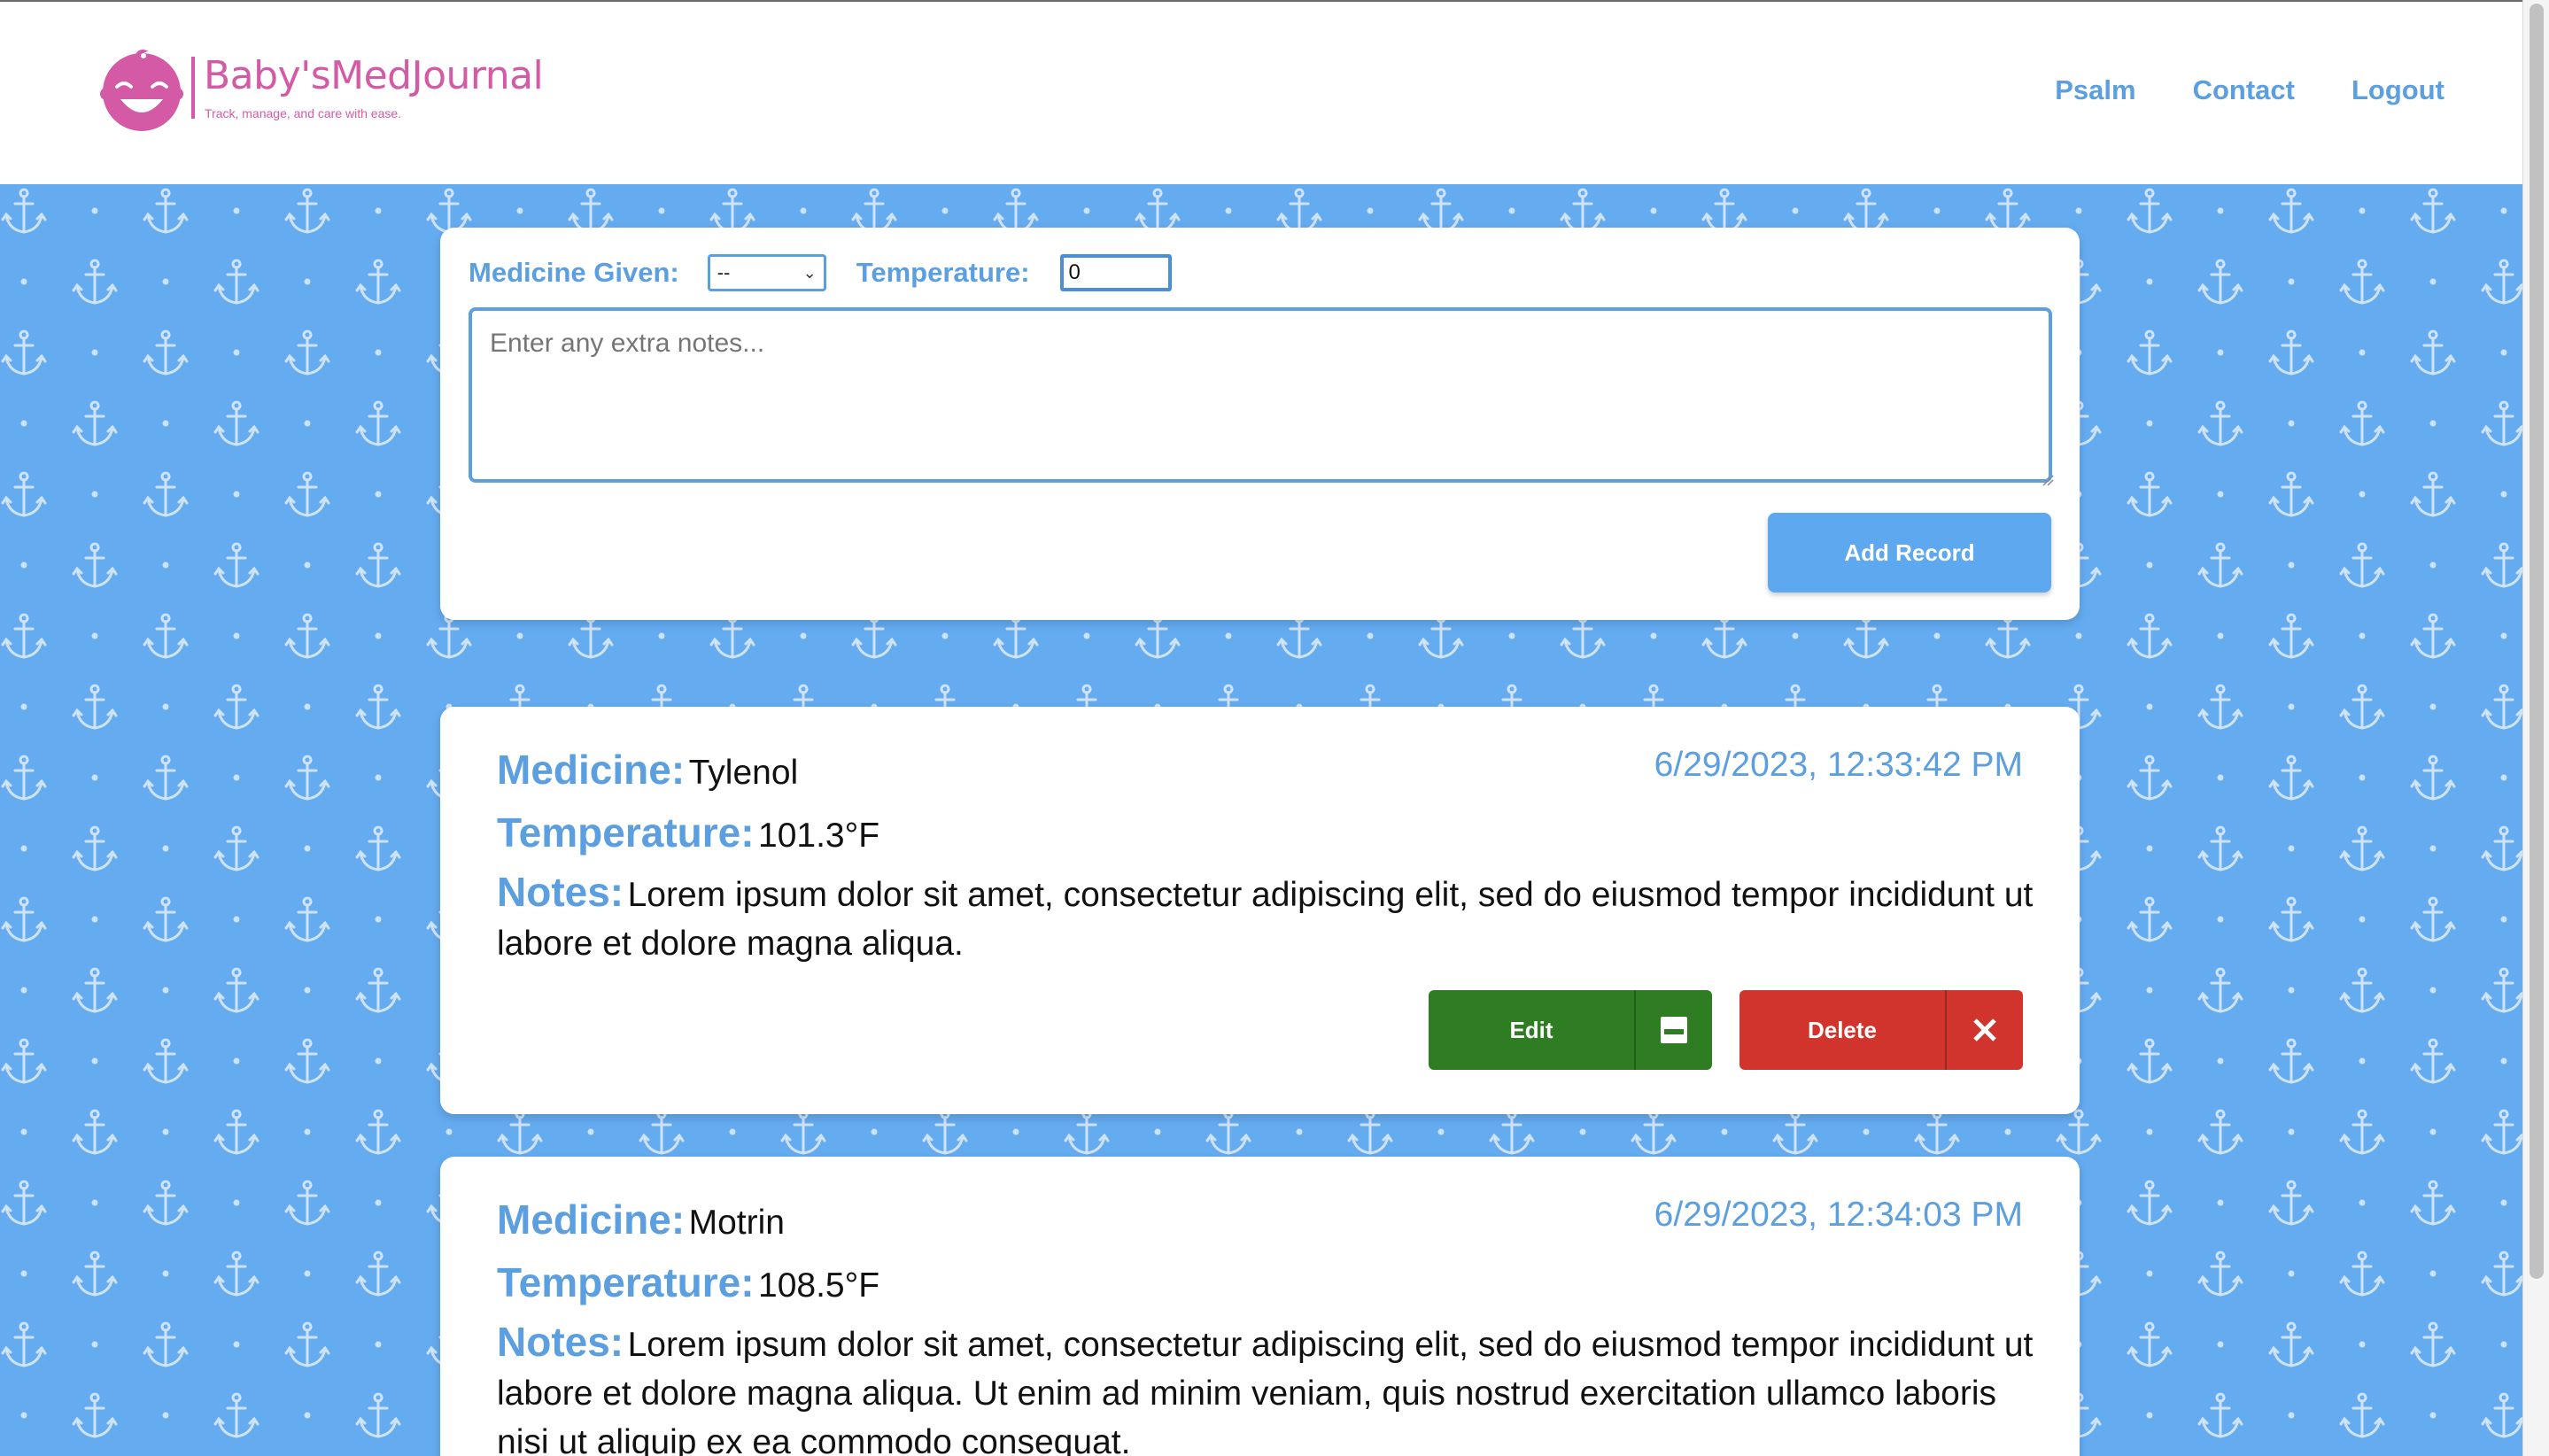  What do you see at coordinates (141, 90) in the screenshot?
I see `baby-face-icon` at bounding box center [141, 90].